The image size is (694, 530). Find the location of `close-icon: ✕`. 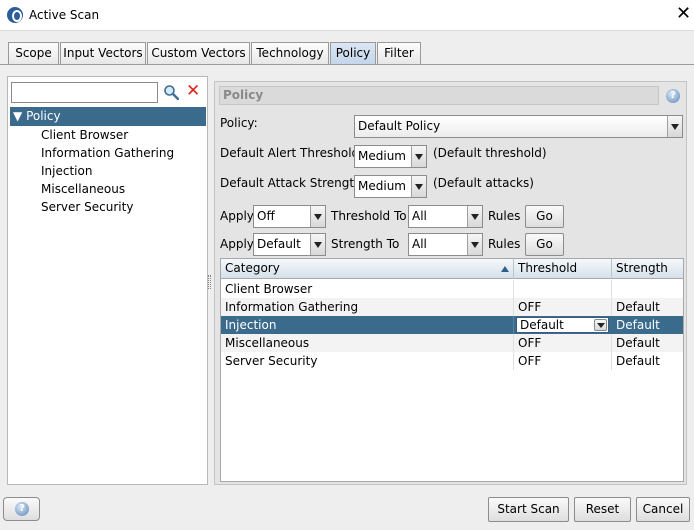

close-icon: ✕ is located at coordinates (683, 14).